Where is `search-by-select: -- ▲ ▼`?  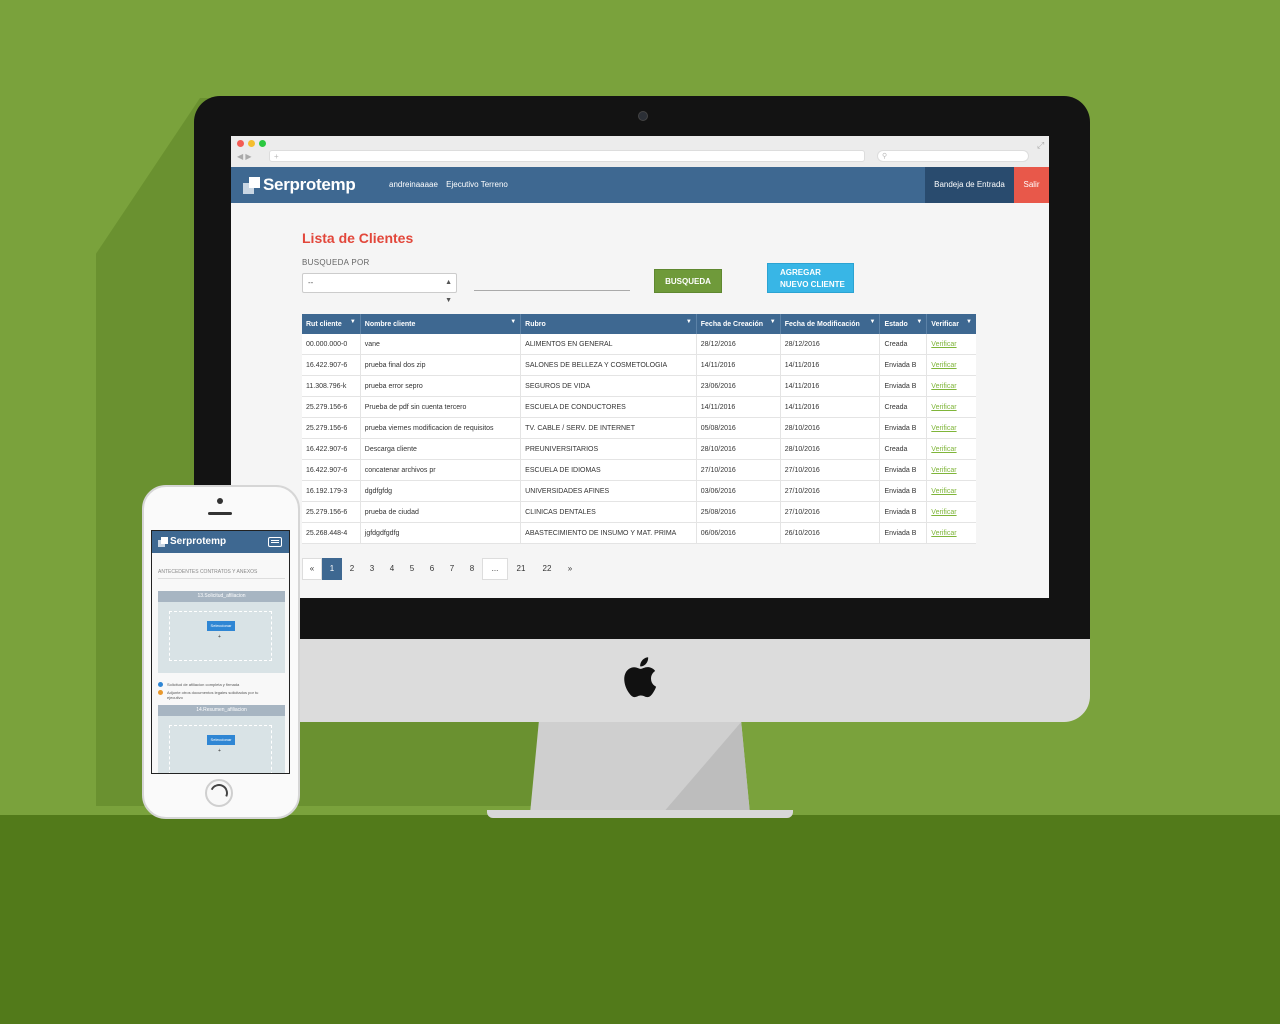
search-by-select: -- ▲ ▼ is located at coordinates (379, 288).